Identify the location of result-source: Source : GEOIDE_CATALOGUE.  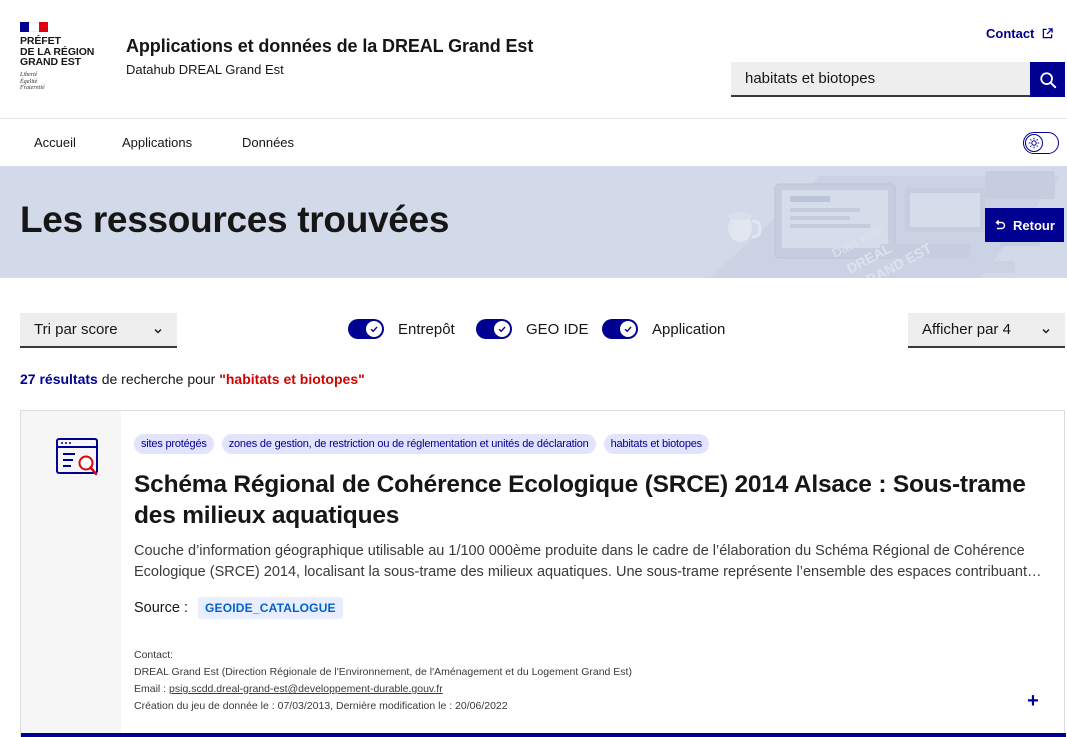
(238, 608).